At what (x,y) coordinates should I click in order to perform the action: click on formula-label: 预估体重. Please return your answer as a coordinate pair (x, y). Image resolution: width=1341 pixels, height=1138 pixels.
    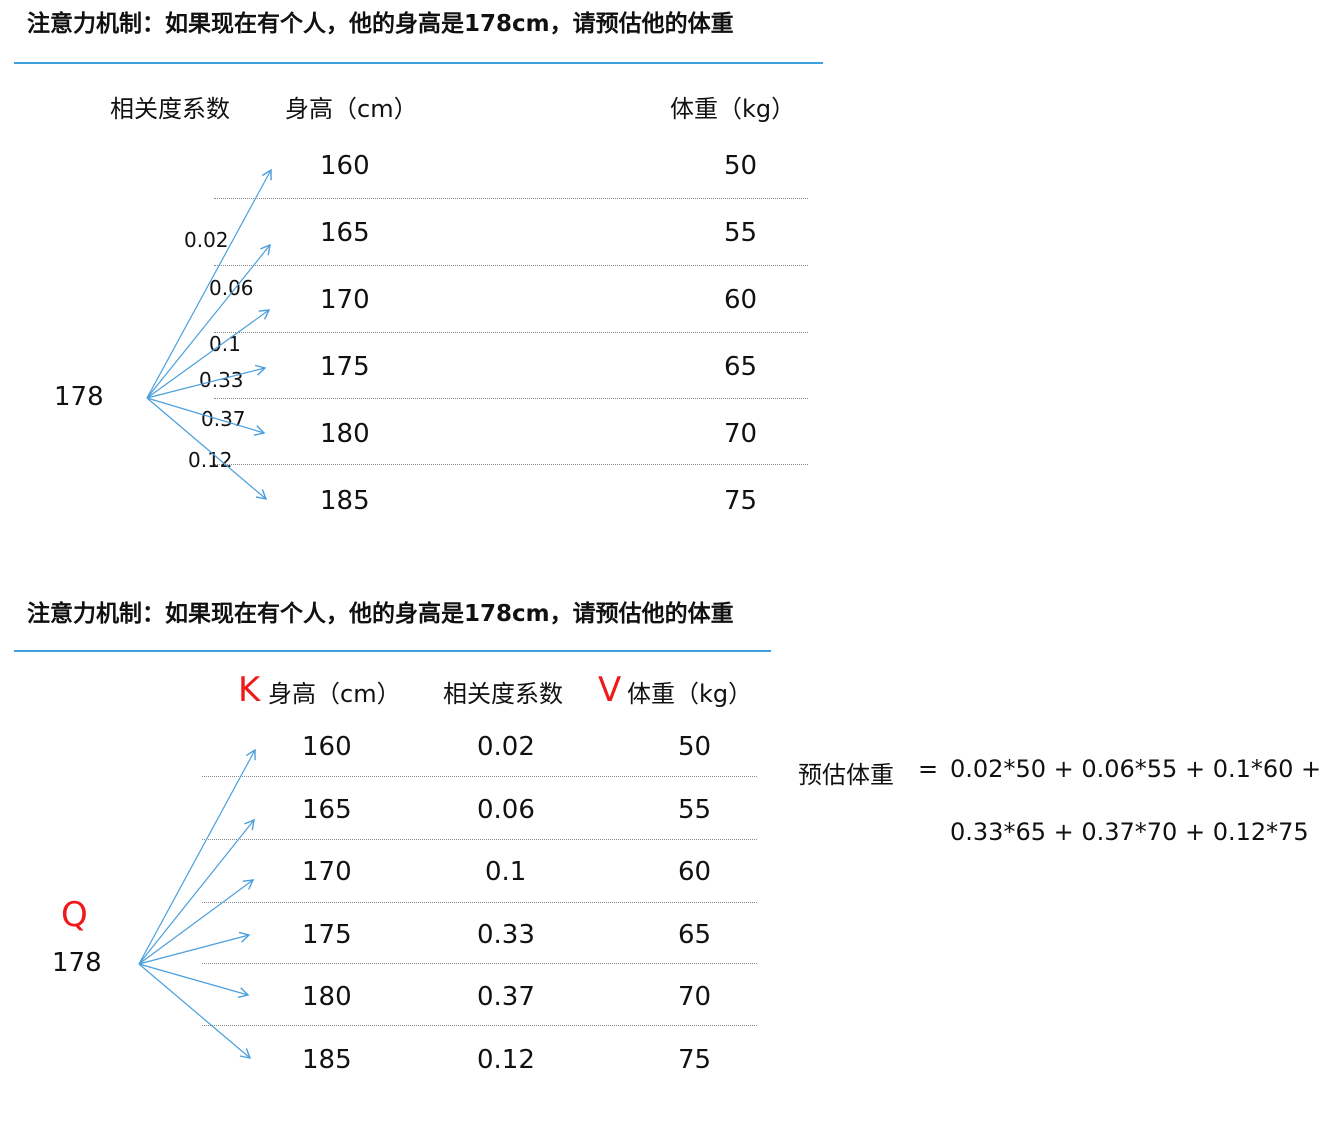
    Looking at the image, I should click on (846, 775).